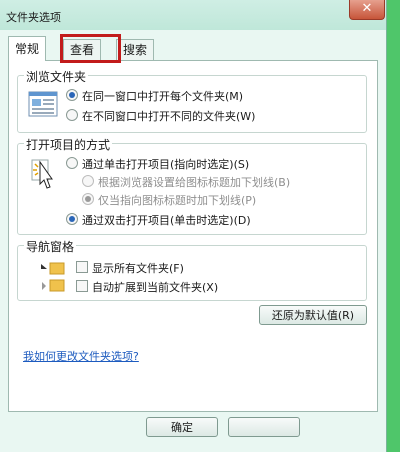 This screenshot has height=452, width=400. What do you see at coordinates (182, 427) in the screenshot?
I see `ok-button: 确定` at bounding box center [182, 427].